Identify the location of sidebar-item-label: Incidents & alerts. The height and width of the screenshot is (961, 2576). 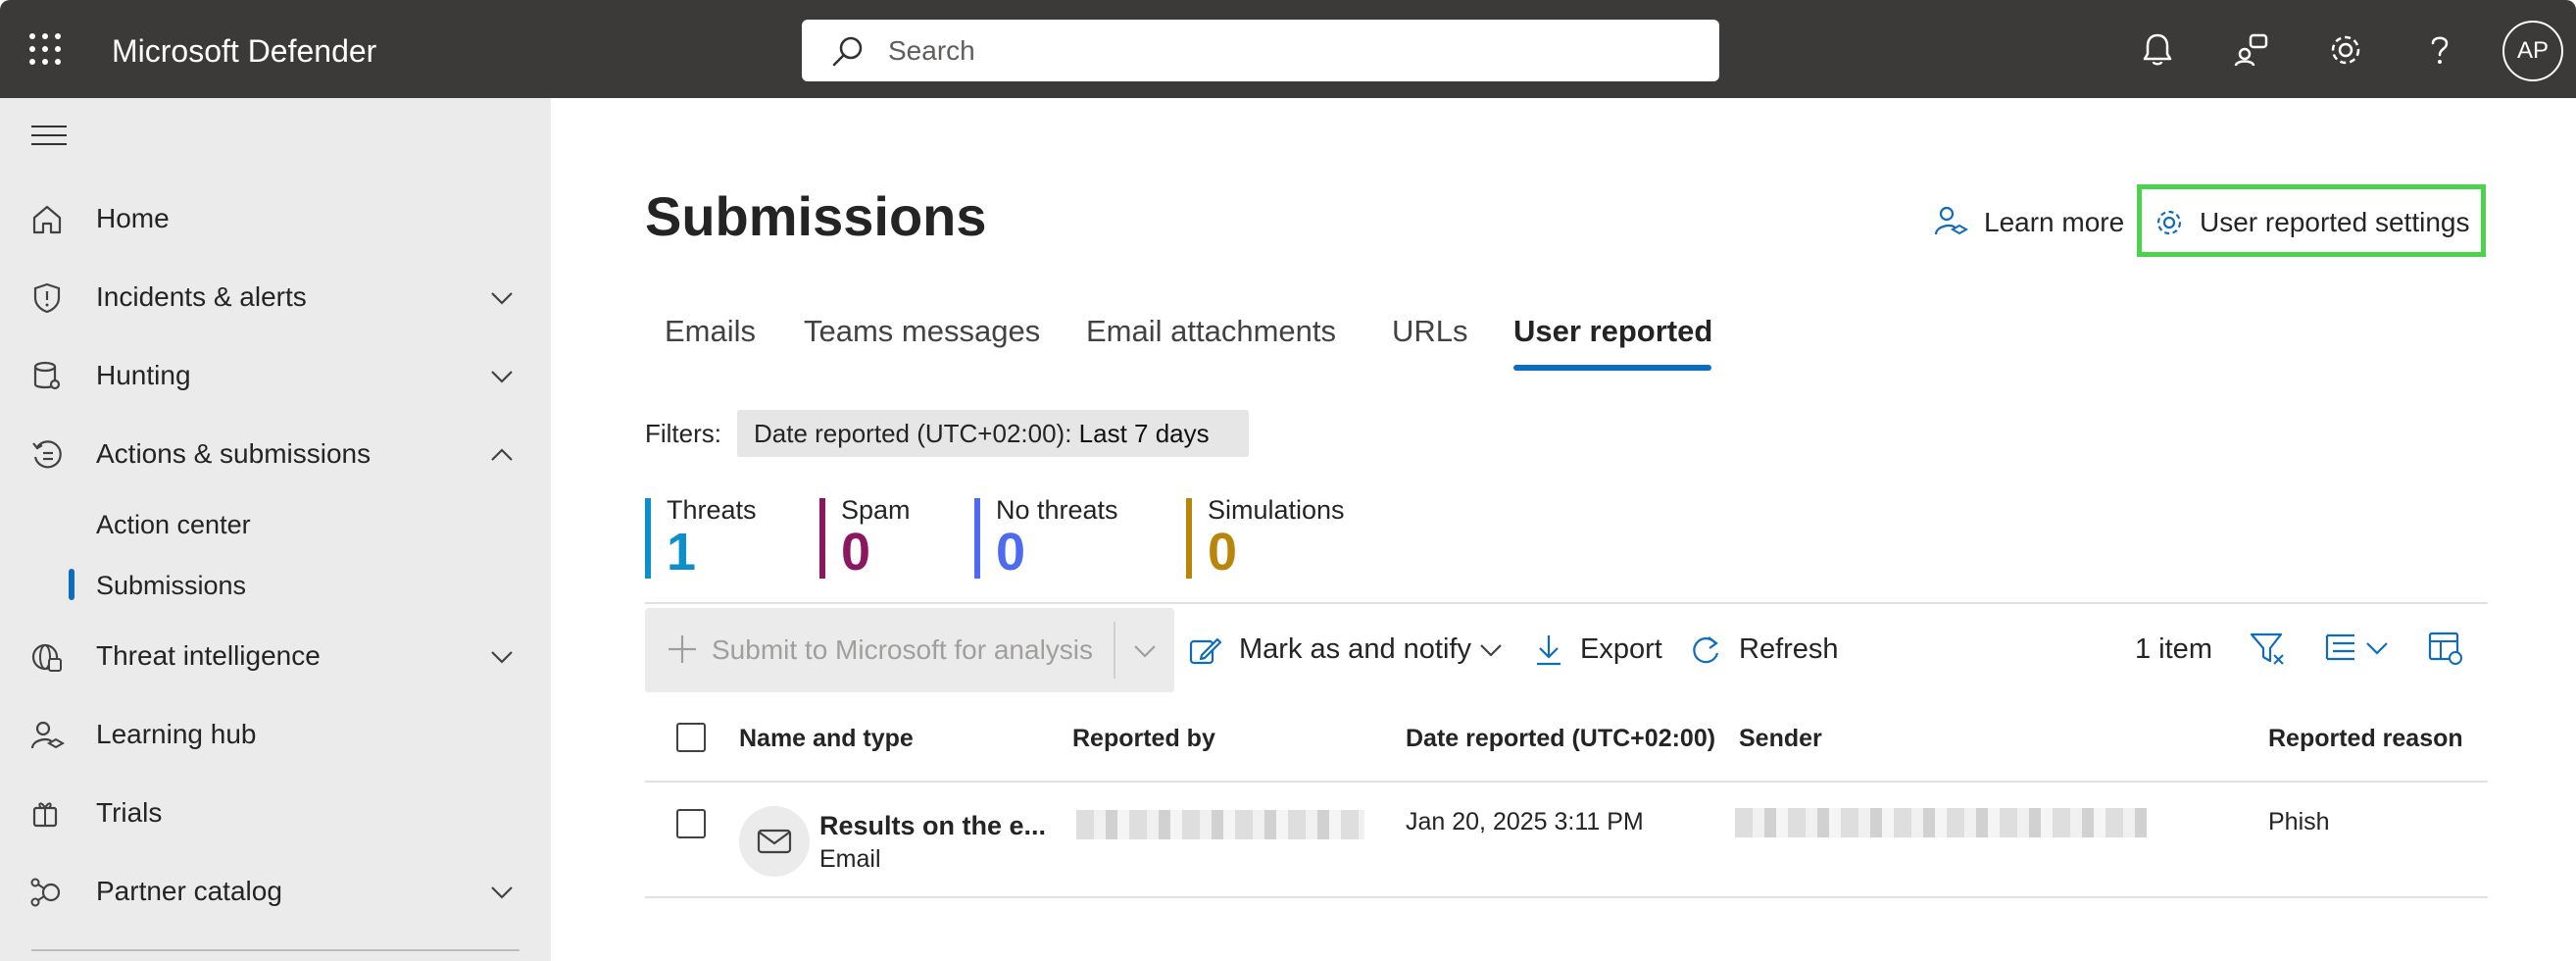
(201, 296).